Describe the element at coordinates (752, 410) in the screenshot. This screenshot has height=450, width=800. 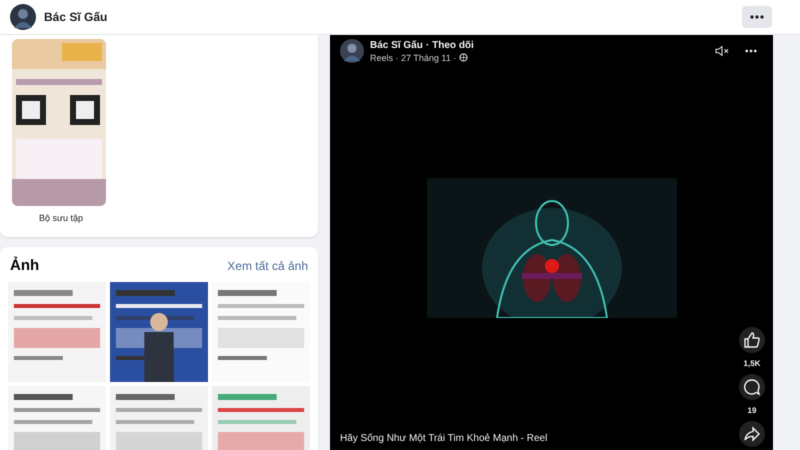
I see `comment-count: 19` at that location.